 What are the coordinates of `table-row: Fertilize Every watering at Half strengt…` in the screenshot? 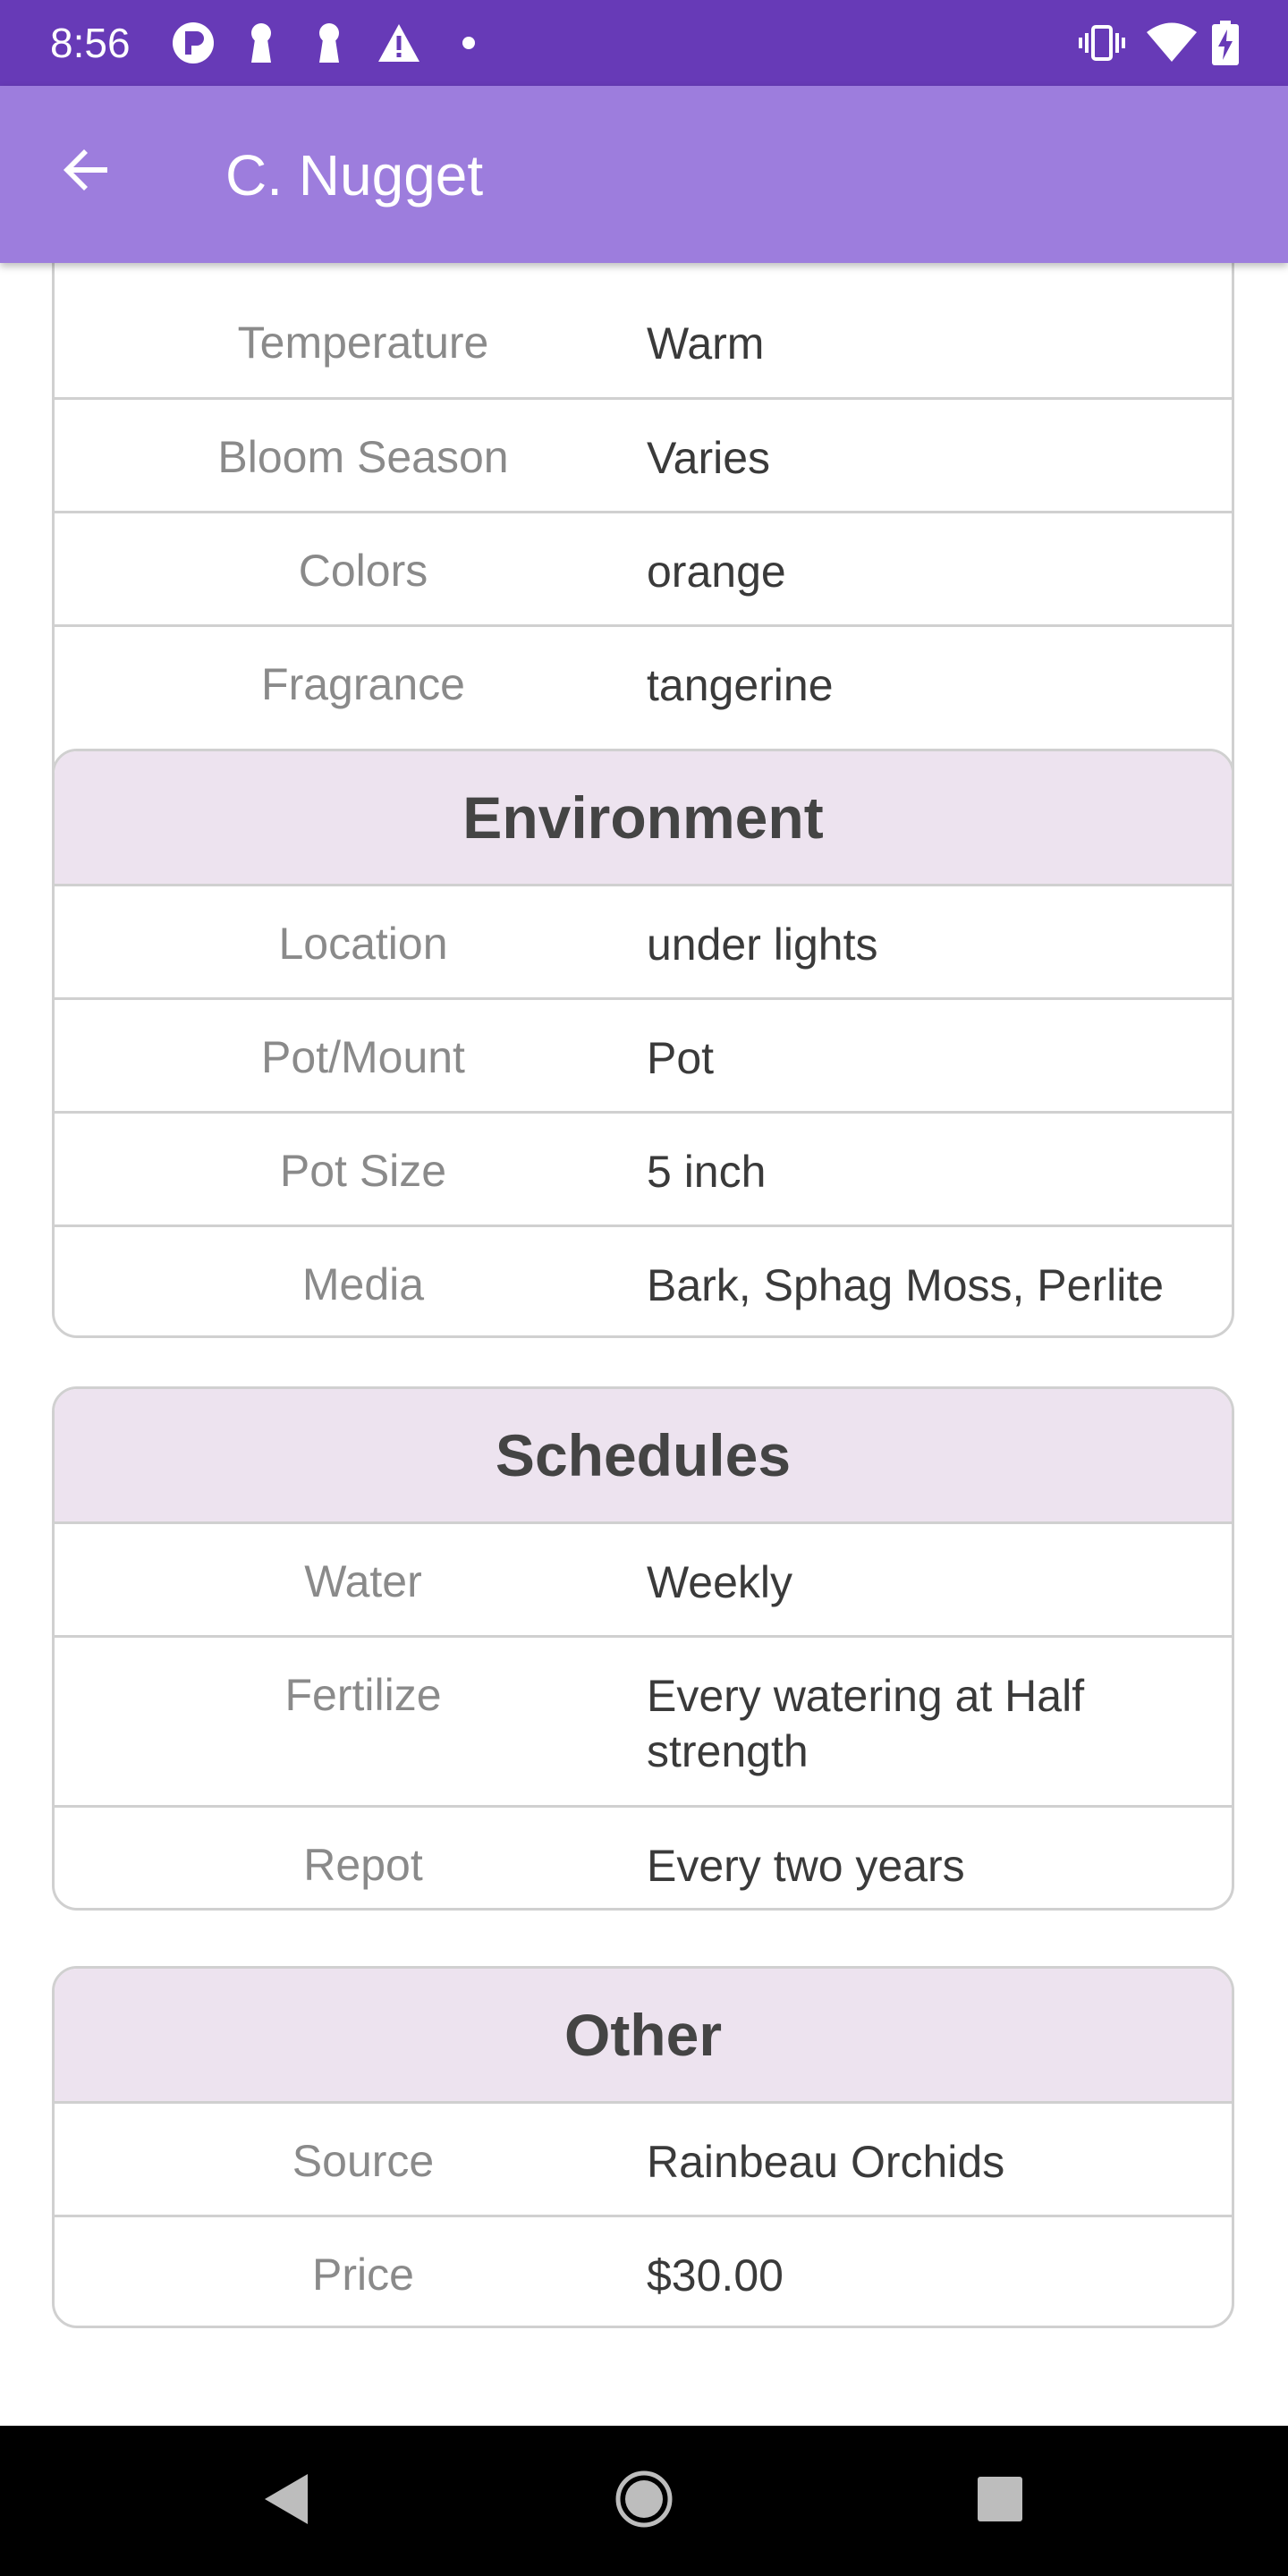 It's located at (643, 1723).